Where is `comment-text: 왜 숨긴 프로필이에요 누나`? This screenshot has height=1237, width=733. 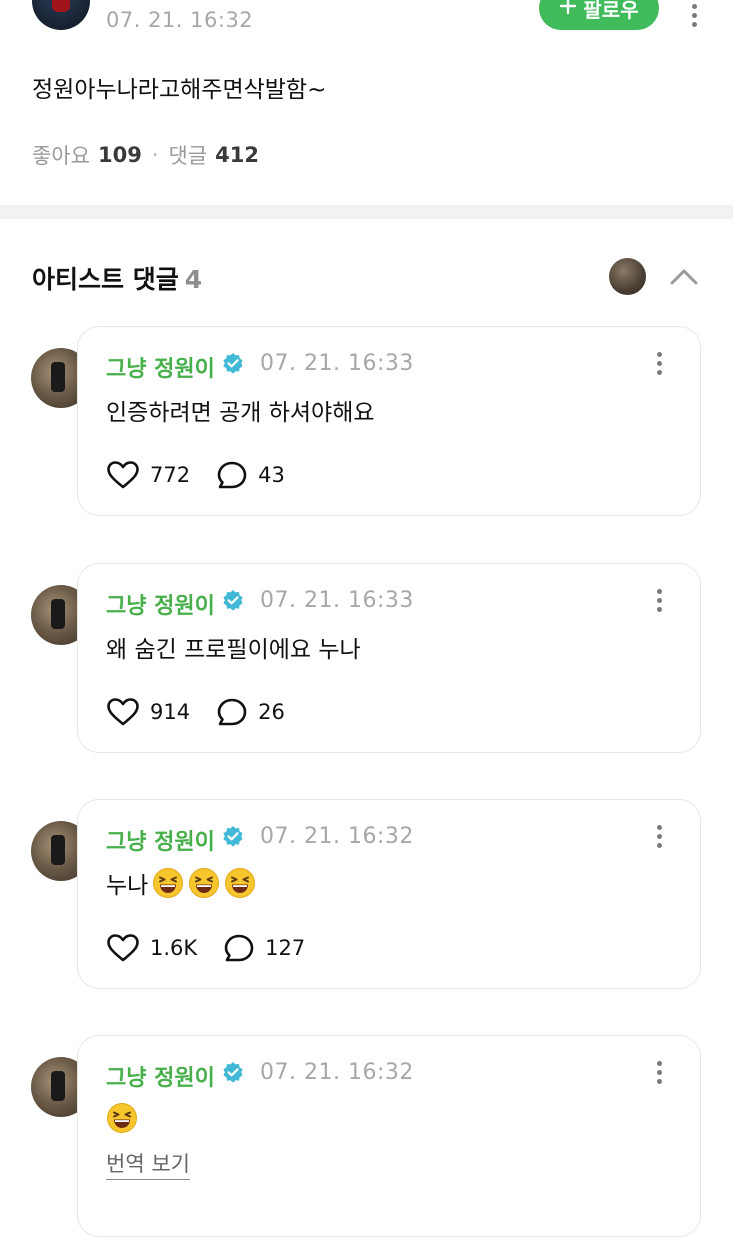 comment-text: 왜 숨긴 프로필이에요 누나 is located at coordinates (233, 650).